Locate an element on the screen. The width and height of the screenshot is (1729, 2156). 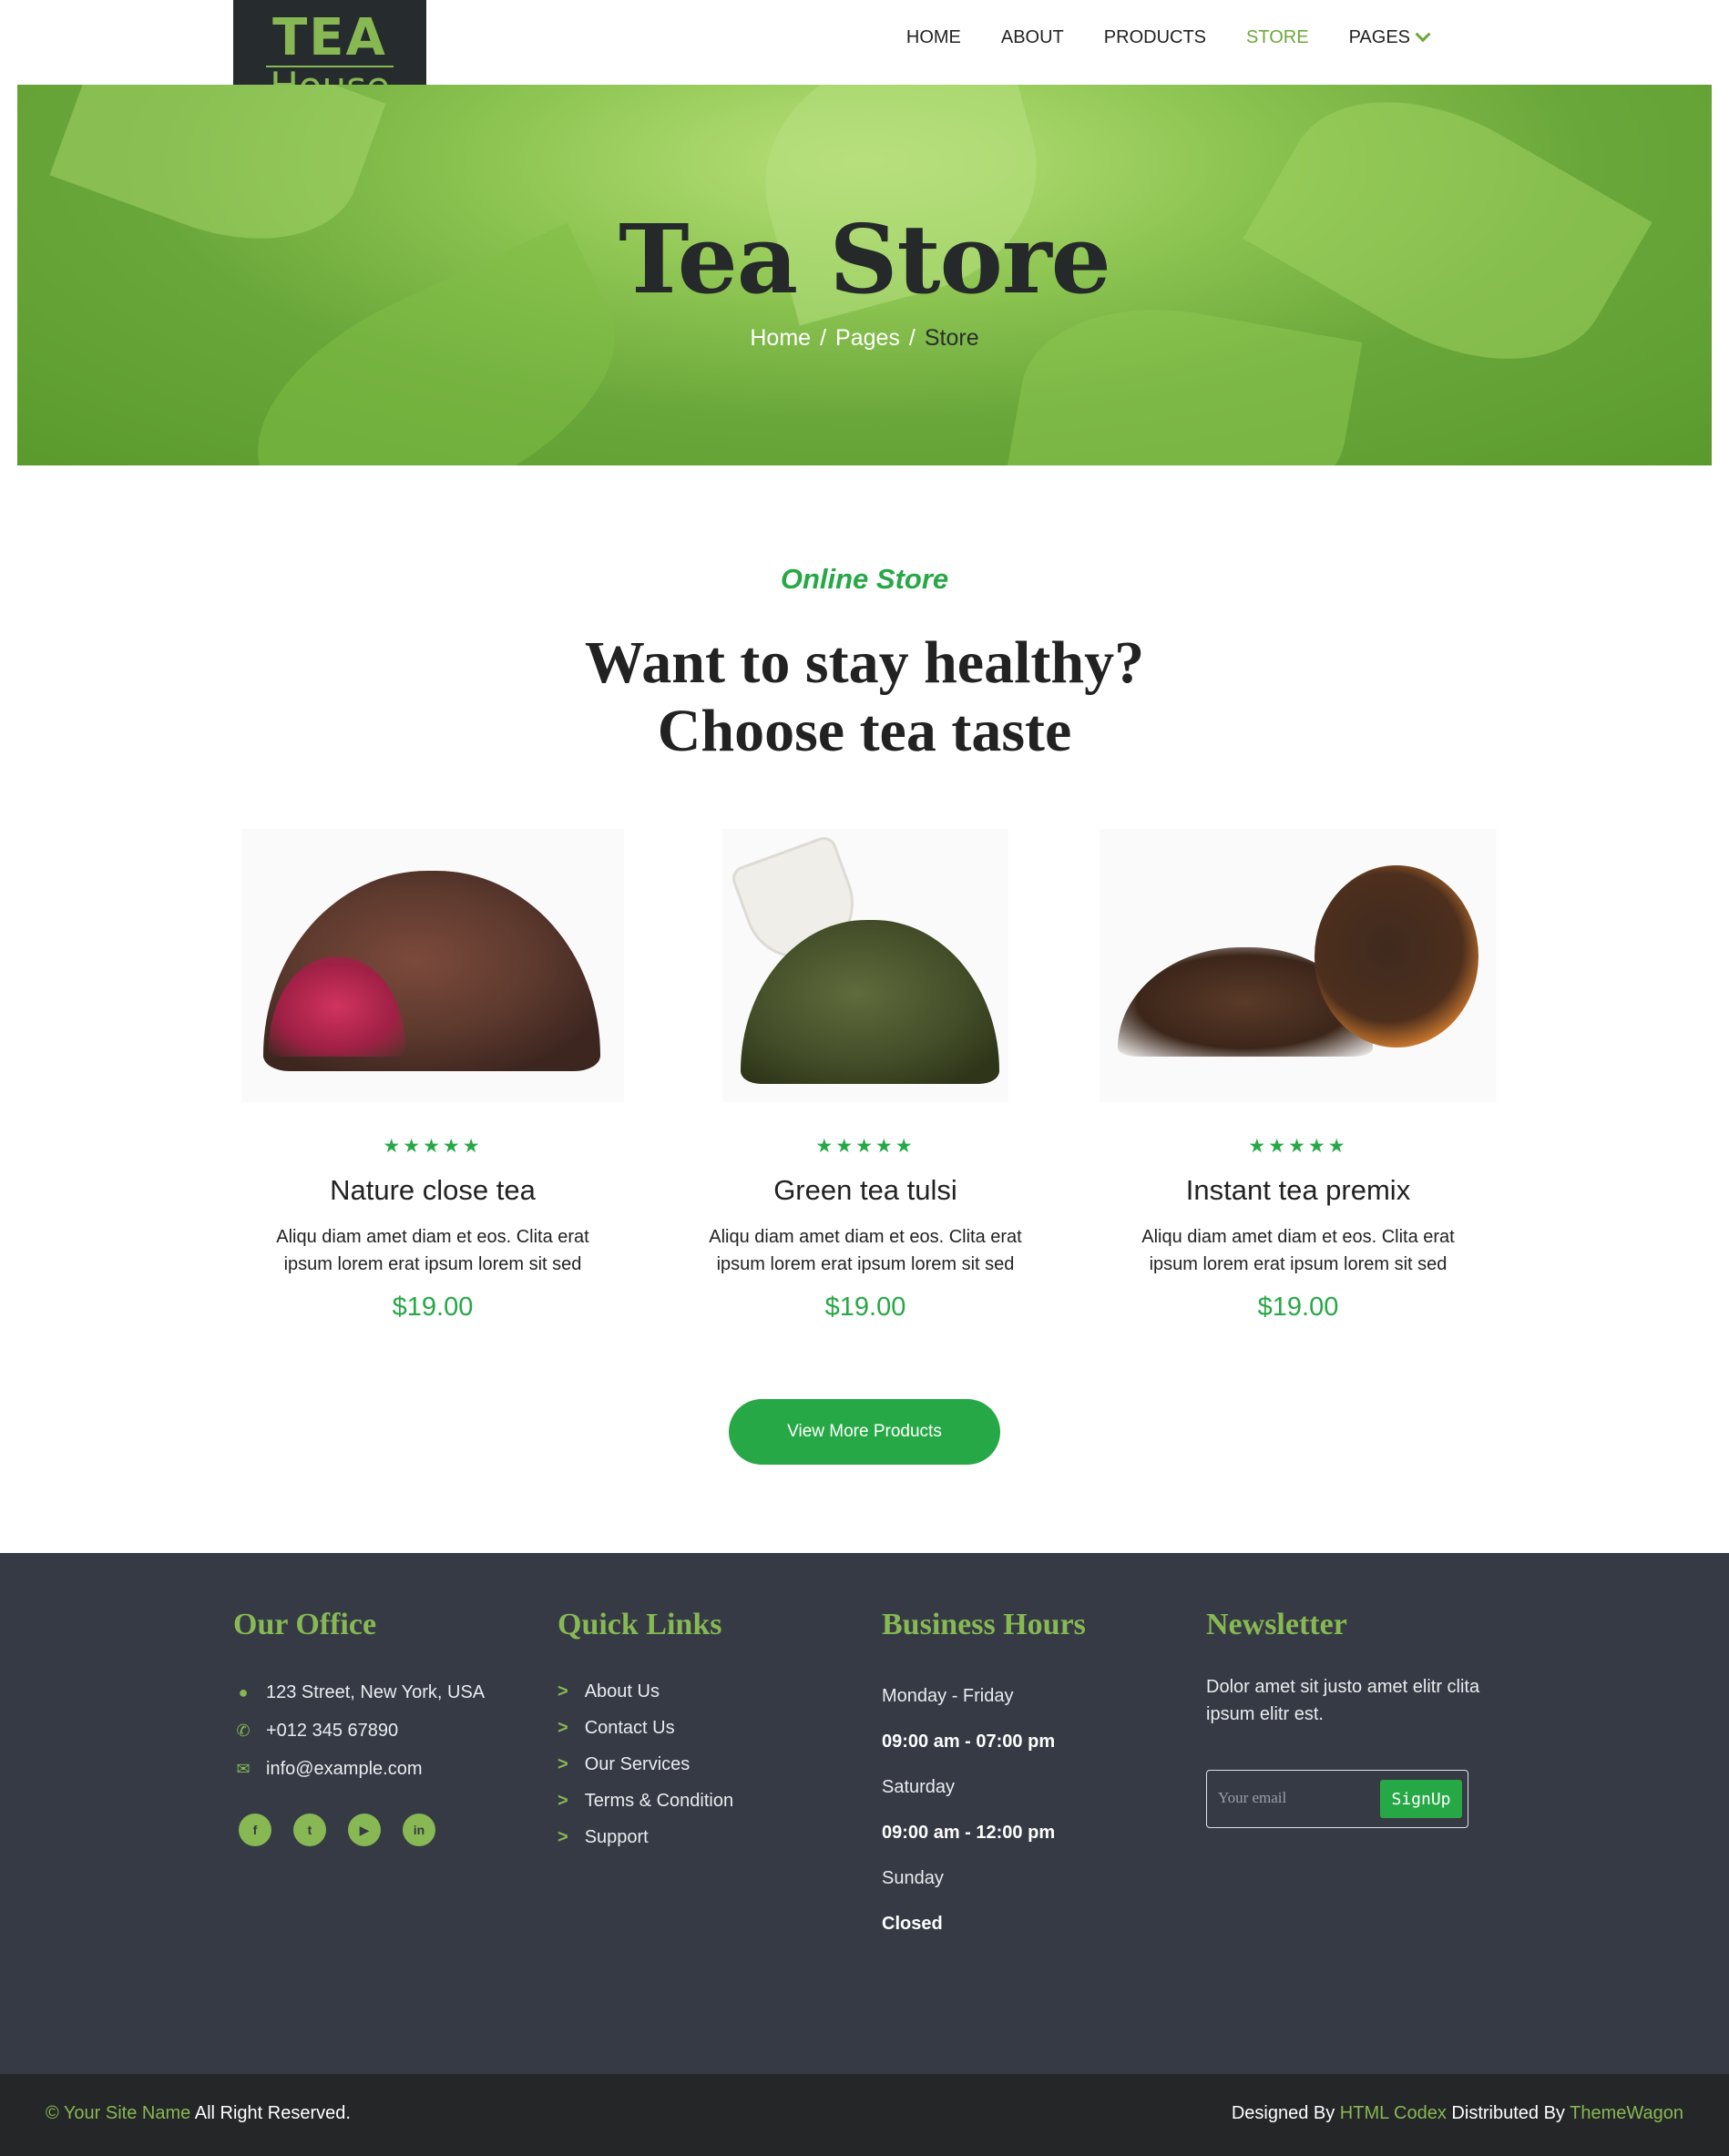
footer-heading: Quick Links is located at coordinates (640, 1624).